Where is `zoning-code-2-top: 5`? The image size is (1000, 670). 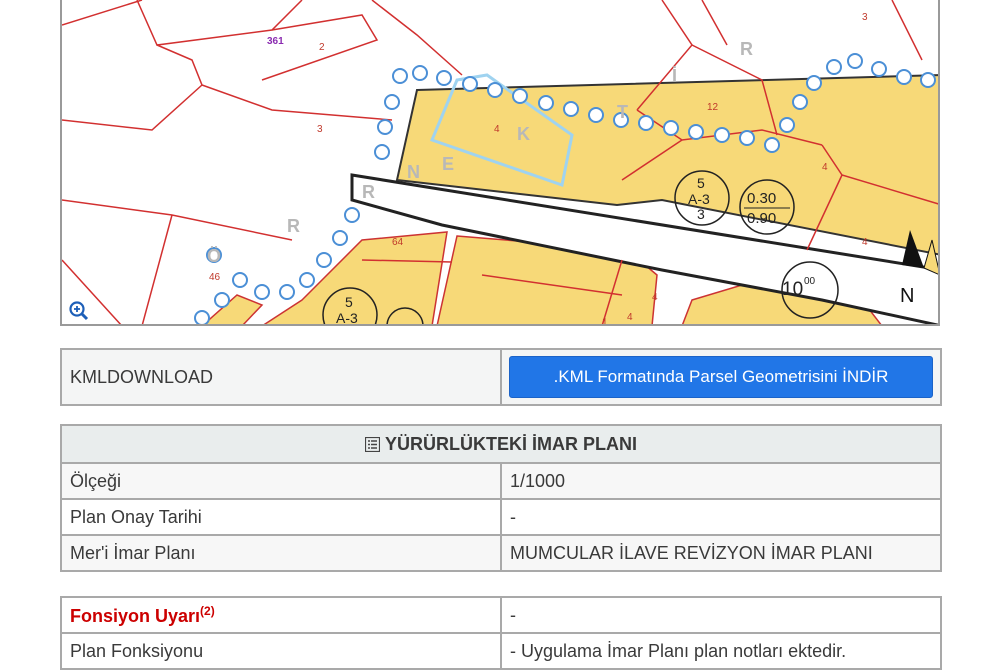 zoning-code-2-top: 5 is located at coordinates (349, 302).